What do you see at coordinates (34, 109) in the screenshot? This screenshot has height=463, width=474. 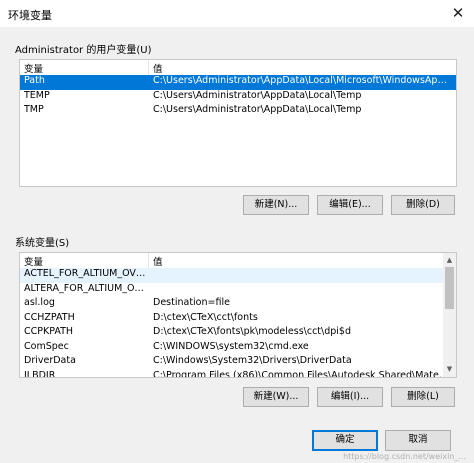 I see `var-name: TMP` at bounding box center [34, 109].